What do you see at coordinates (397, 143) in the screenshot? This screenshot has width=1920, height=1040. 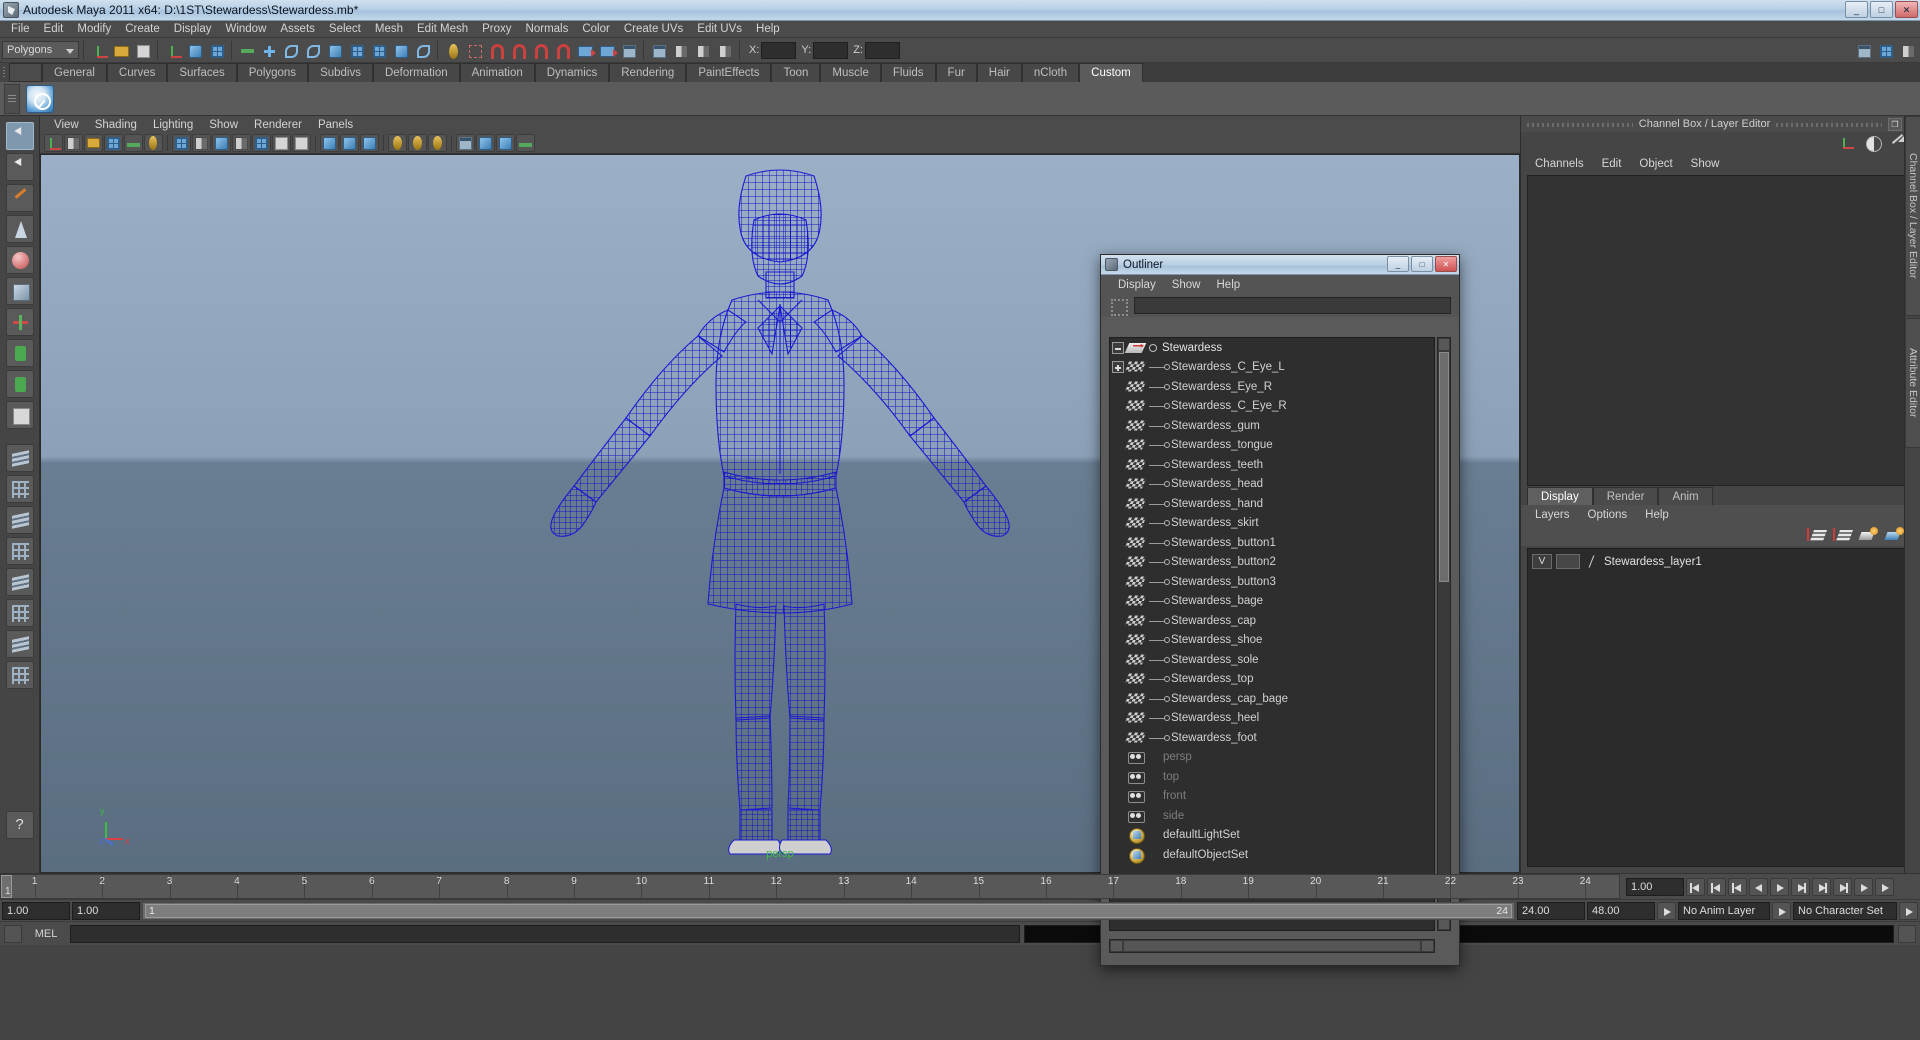 I see `isolate-select-icon` at bounding box center [397, 143].